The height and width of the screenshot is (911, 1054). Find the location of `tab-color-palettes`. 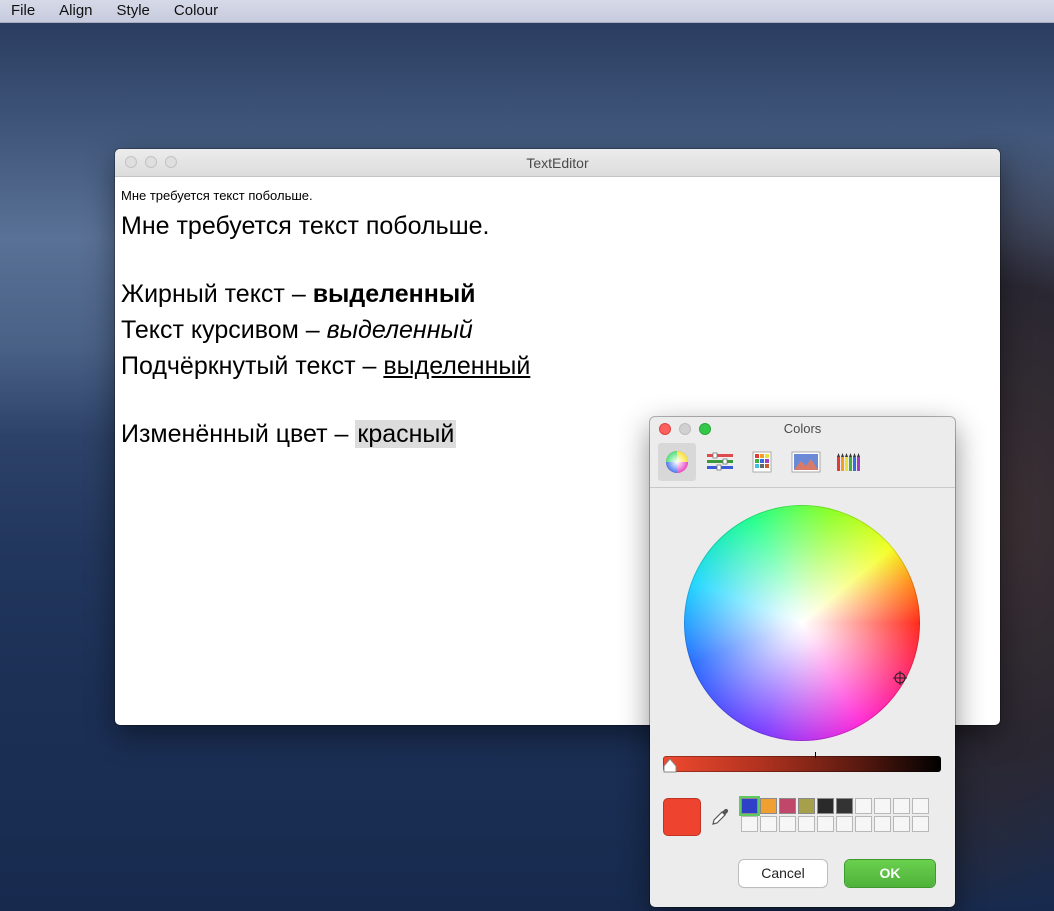

tab-color-palettes is located at coordinates (763, 462).